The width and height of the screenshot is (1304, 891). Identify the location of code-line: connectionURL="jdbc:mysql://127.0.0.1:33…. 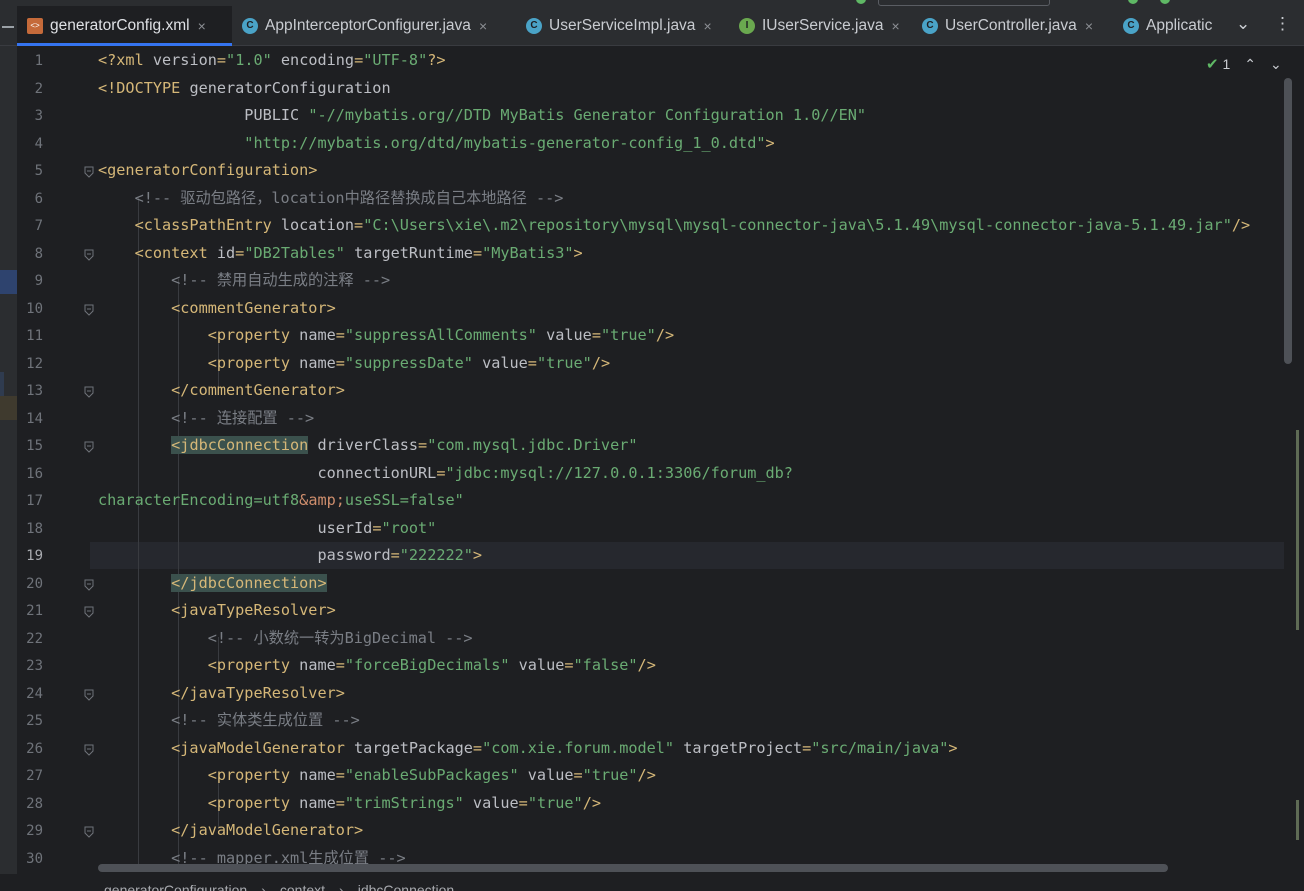
(445, 473).